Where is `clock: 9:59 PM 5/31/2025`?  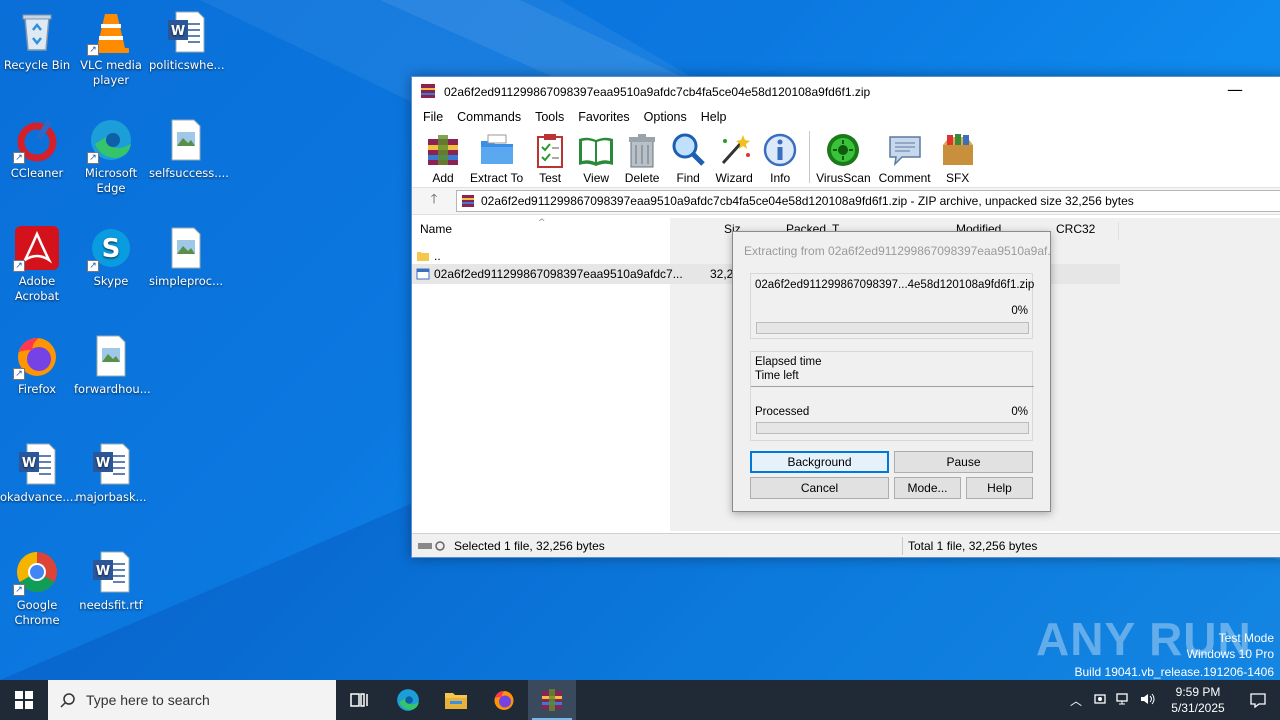
clock: 9:59 PM 5/31/2025 is located at coordinates (1198, 700).